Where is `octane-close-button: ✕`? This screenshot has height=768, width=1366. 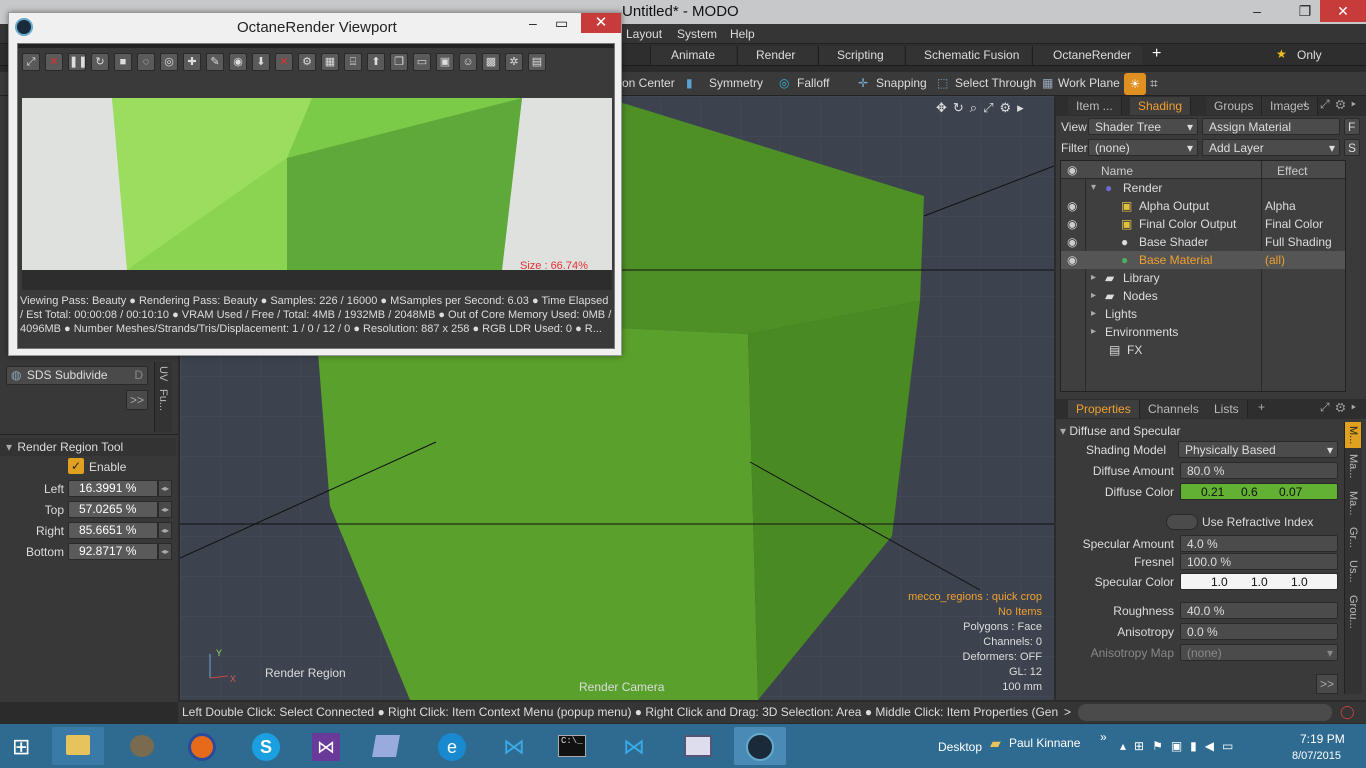
octane-close-button: ✕ is located at coordinates (601, 23).